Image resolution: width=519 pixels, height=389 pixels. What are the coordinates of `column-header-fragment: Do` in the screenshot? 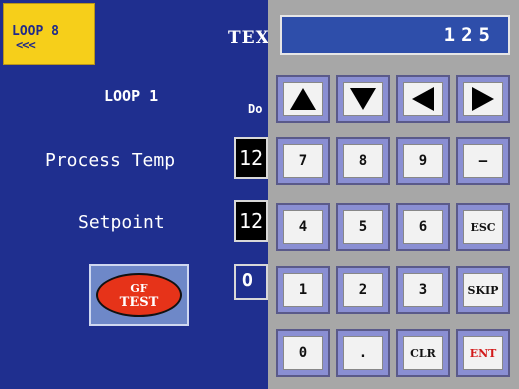 It's located at (255, 109).